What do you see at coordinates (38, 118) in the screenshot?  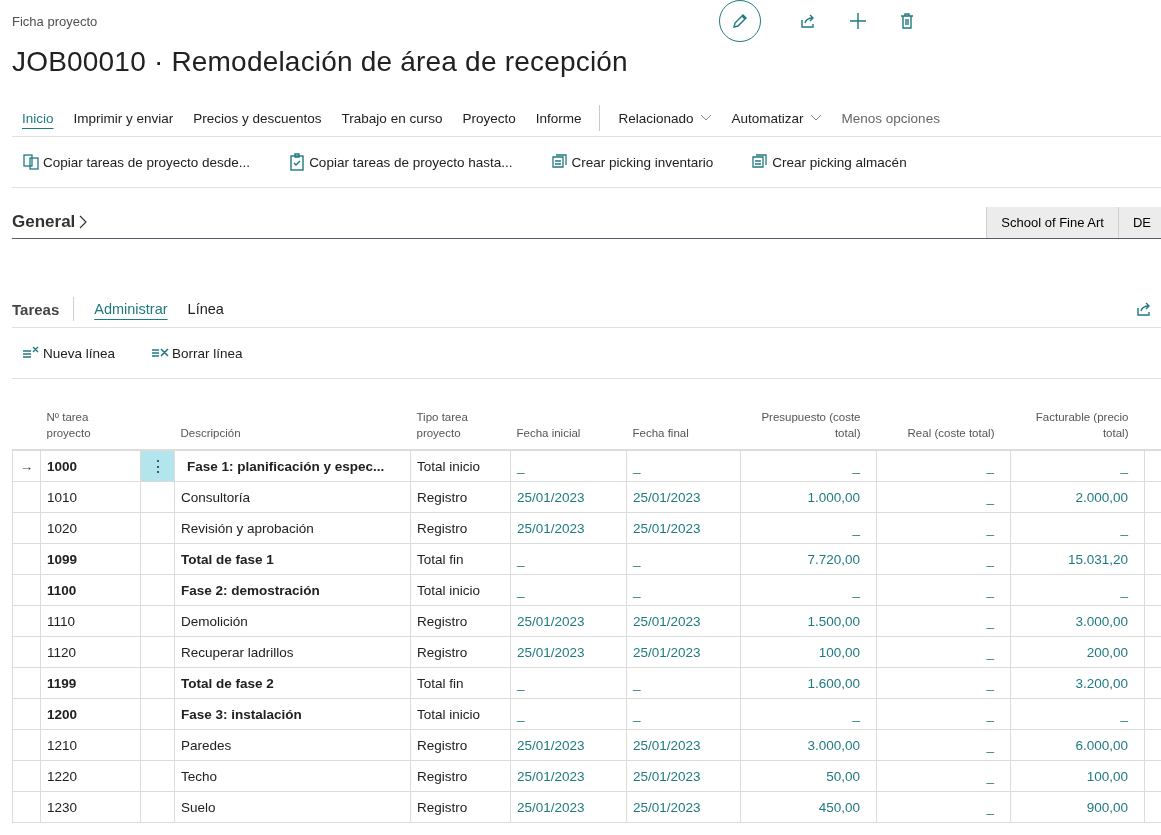 I see `action-tab: Inicio` at bounding box center [38, 118].